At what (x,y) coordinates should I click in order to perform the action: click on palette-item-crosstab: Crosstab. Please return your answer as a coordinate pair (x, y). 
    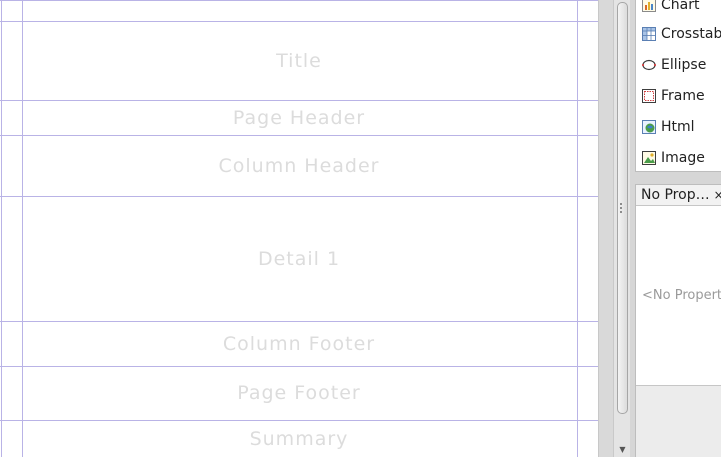
    Looking at the image, I should click on (681, 34).